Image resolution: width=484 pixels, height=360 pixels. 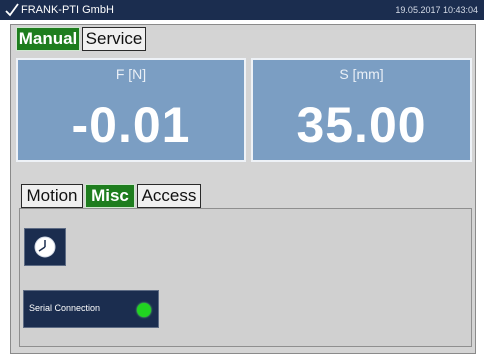 I want to click on clock-button, so click(x=45, y=247).